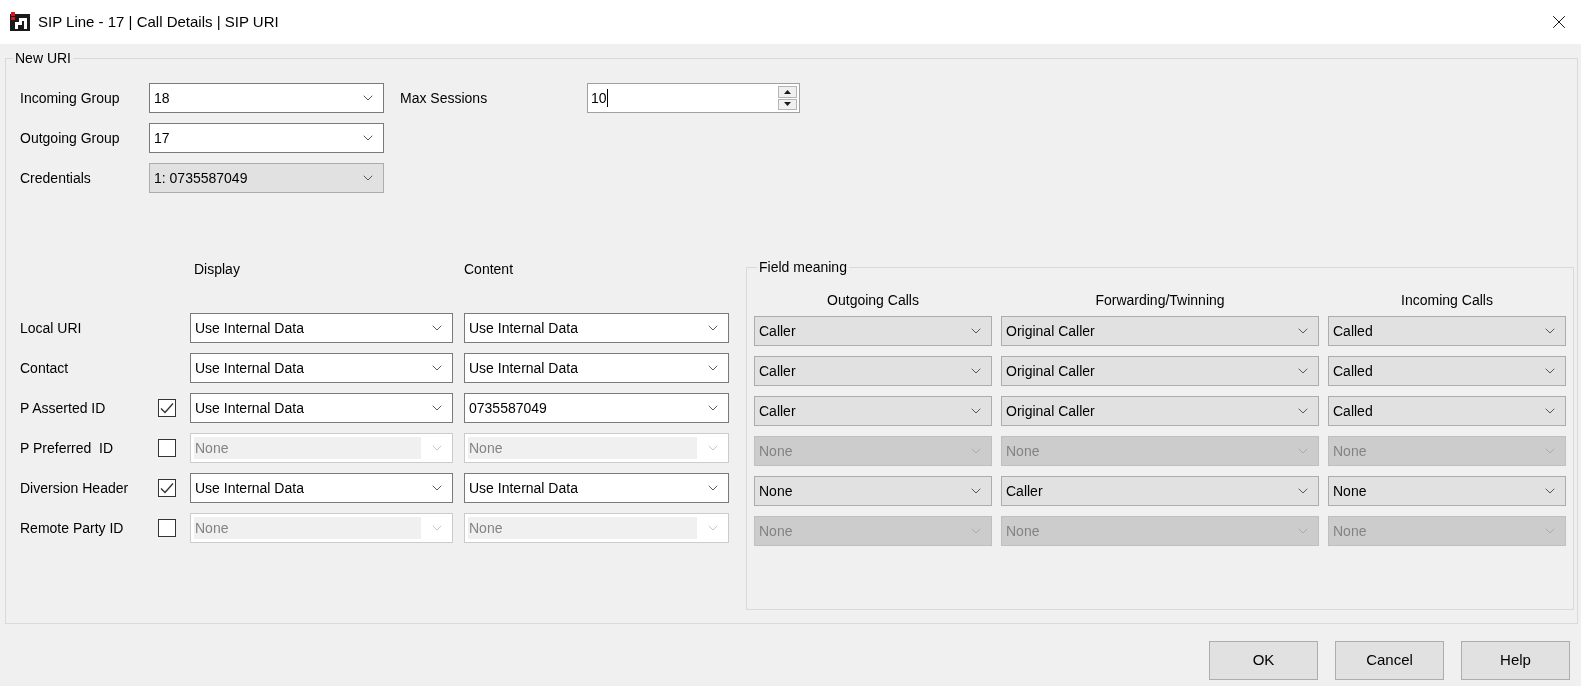  Describe the element at coordinates (67, 448) in the screenshot. I see `row-label: P Preferred ID` at that location.